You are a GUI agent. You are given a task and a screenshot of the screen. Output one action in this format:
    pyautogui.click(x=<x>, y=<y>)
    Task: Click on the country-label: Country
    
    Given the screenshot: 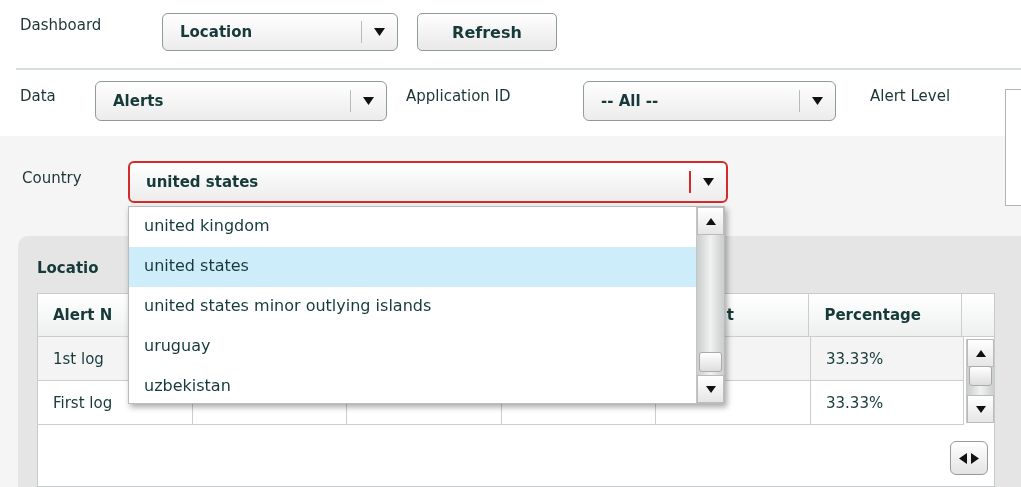 What is the action you would take?
    pyautogui.click(x=52, y=177)
    